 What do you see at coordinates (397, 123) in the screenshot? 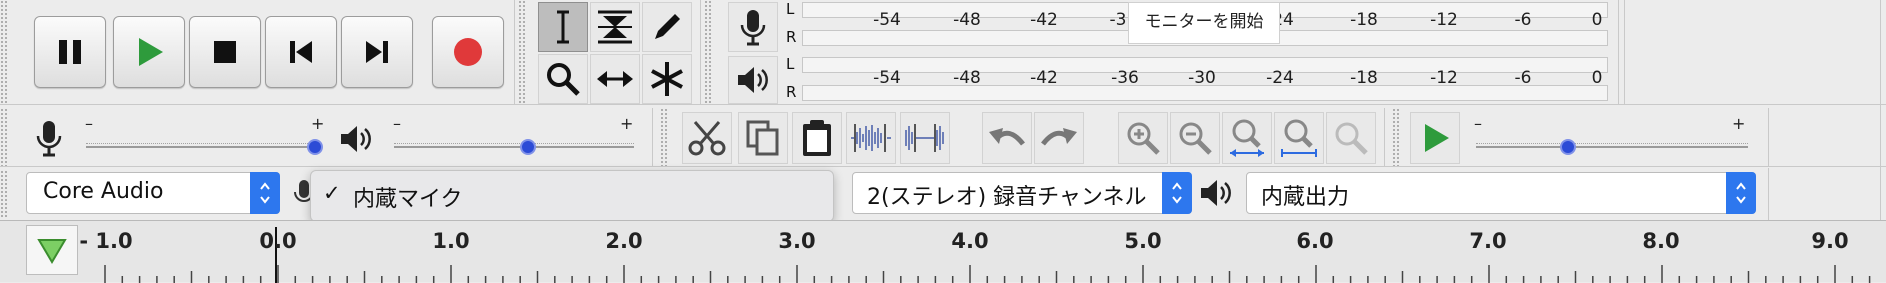
I see `playback-volume-minus: –` at bounding box center [397, 123].